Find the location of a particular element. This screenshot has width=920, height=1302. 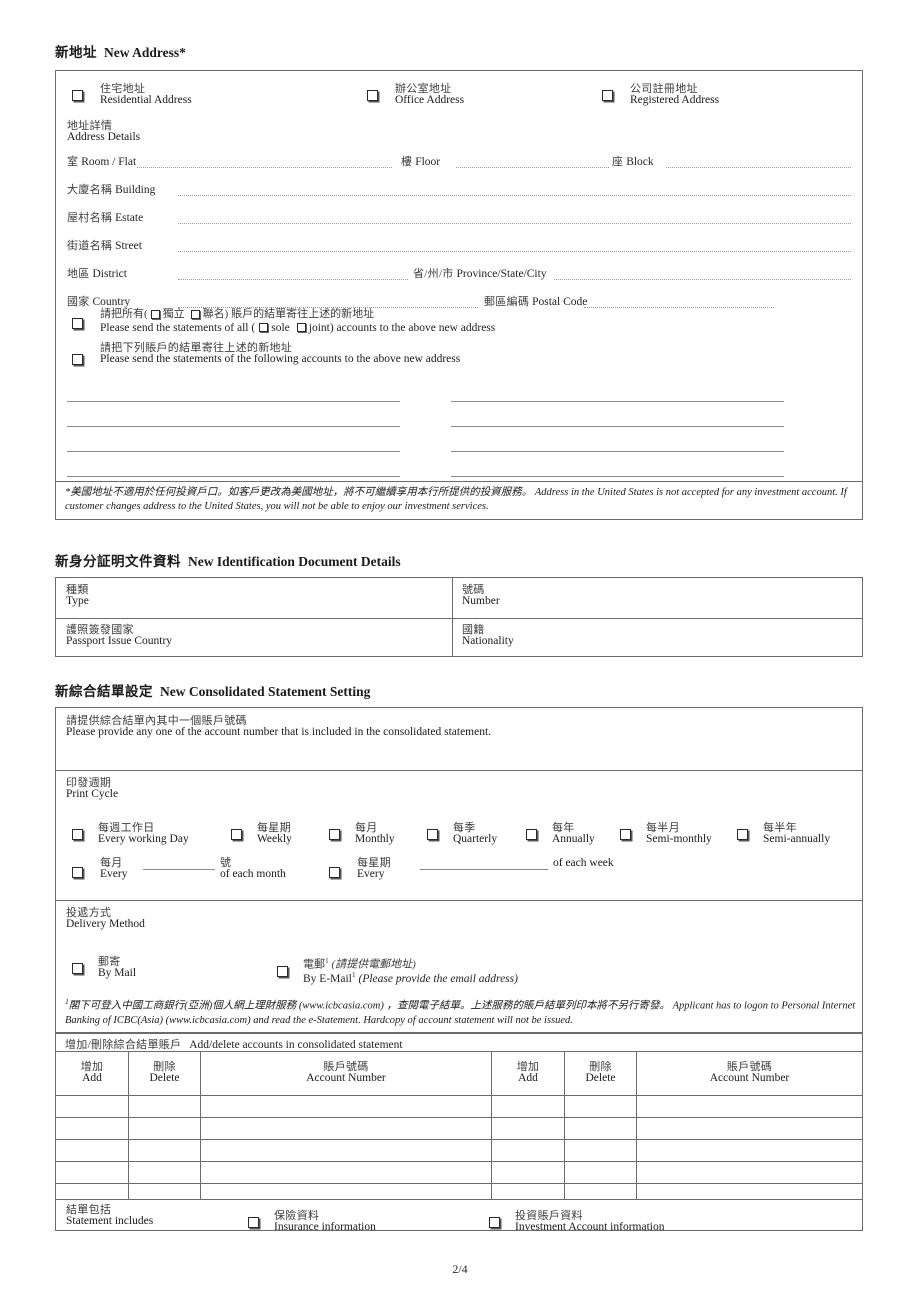

cycle-option-monthly: 每月 Monthly is located at coordinates (362, 834).